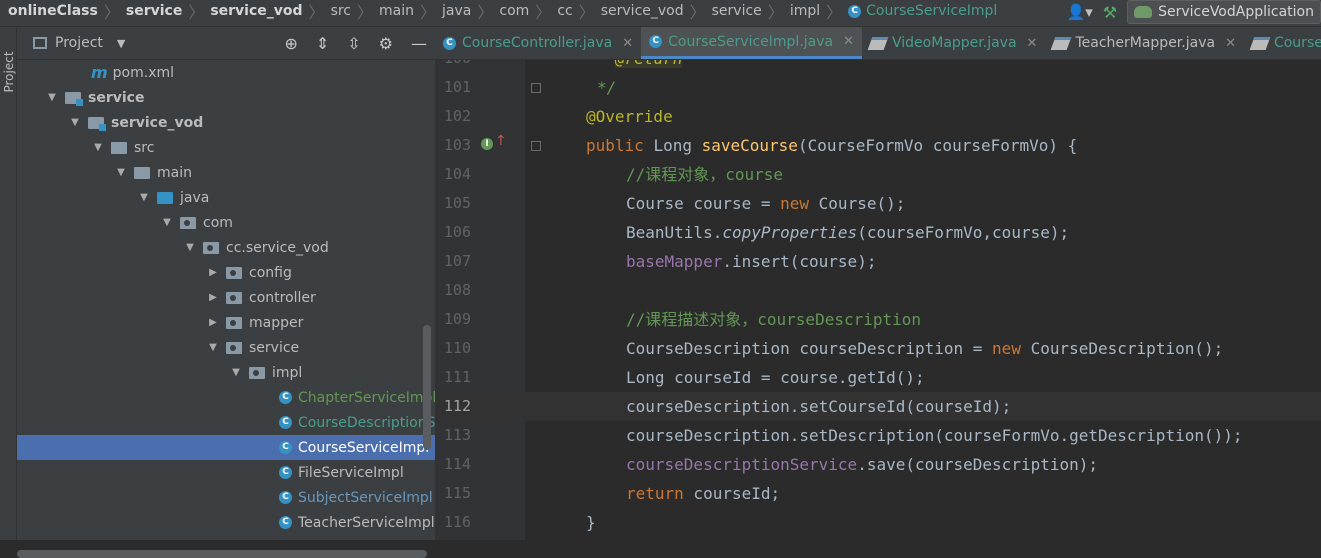  Describe the element at coordinates (878, 493) in the screenshot. I see `code-line: 115 return courseId;` at that location.